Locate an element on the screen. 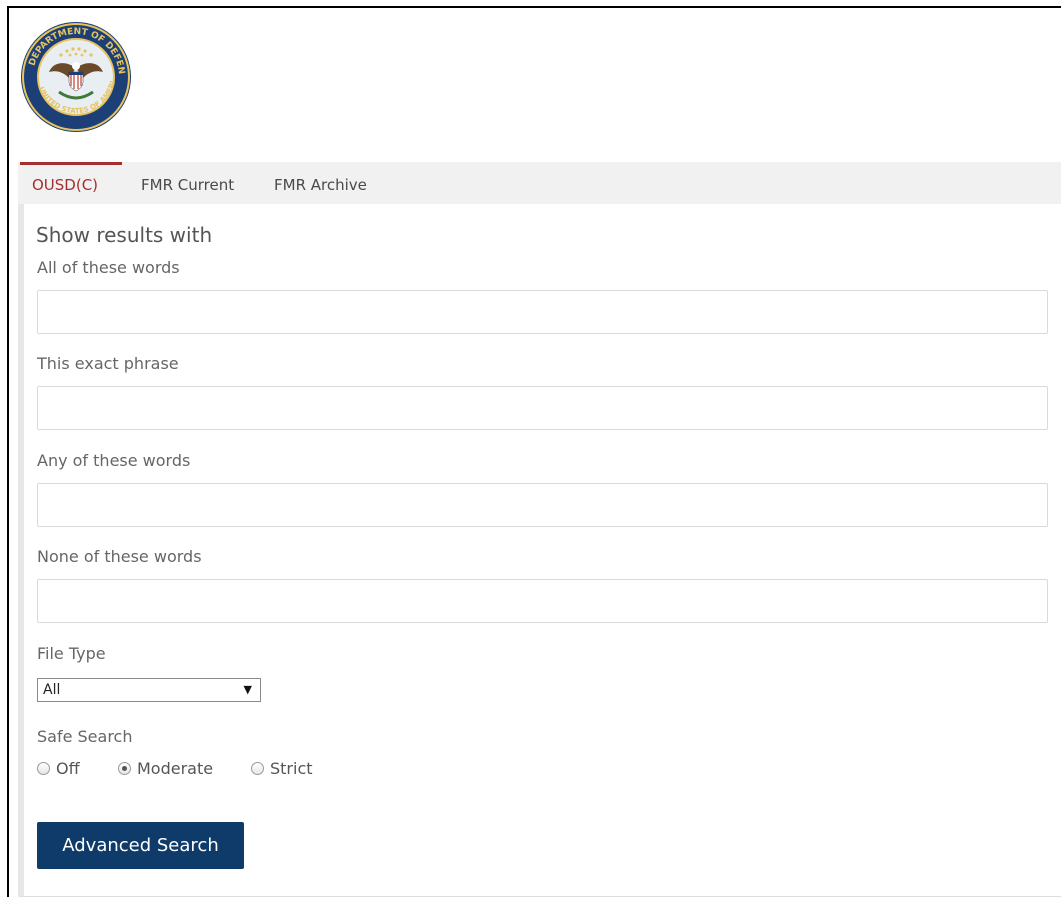 The height and width of the screenshot is (897, 1061). tab-fmr-archive: FMR Archive is located at coordinates (320, 183).